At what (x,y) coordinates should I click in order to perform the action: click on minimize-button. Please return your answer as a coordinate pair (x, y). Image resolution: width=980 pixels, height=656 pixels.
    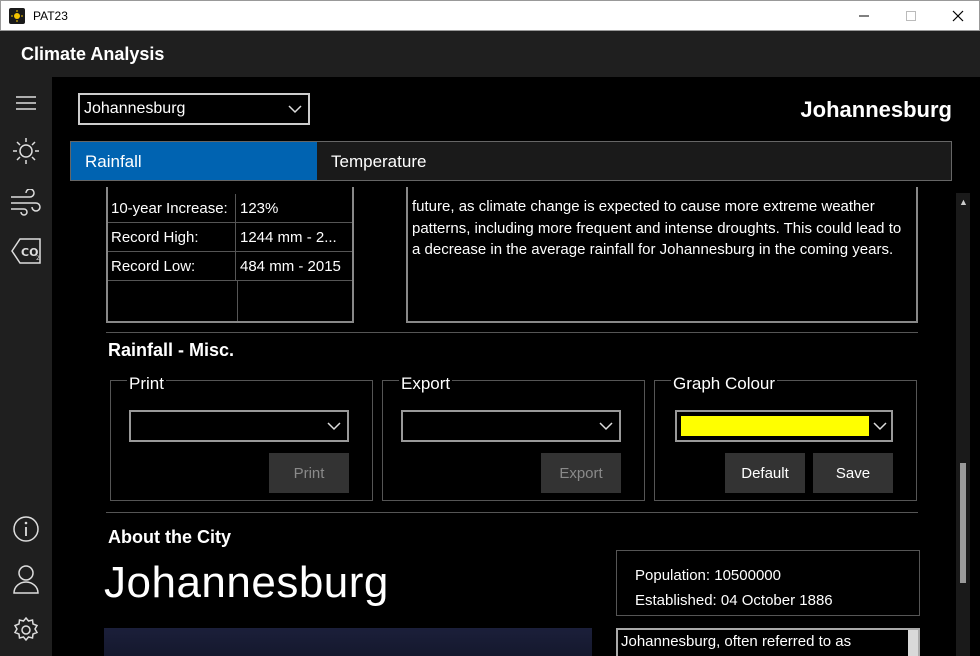
    Looking at the image, I should click on (864, 16).